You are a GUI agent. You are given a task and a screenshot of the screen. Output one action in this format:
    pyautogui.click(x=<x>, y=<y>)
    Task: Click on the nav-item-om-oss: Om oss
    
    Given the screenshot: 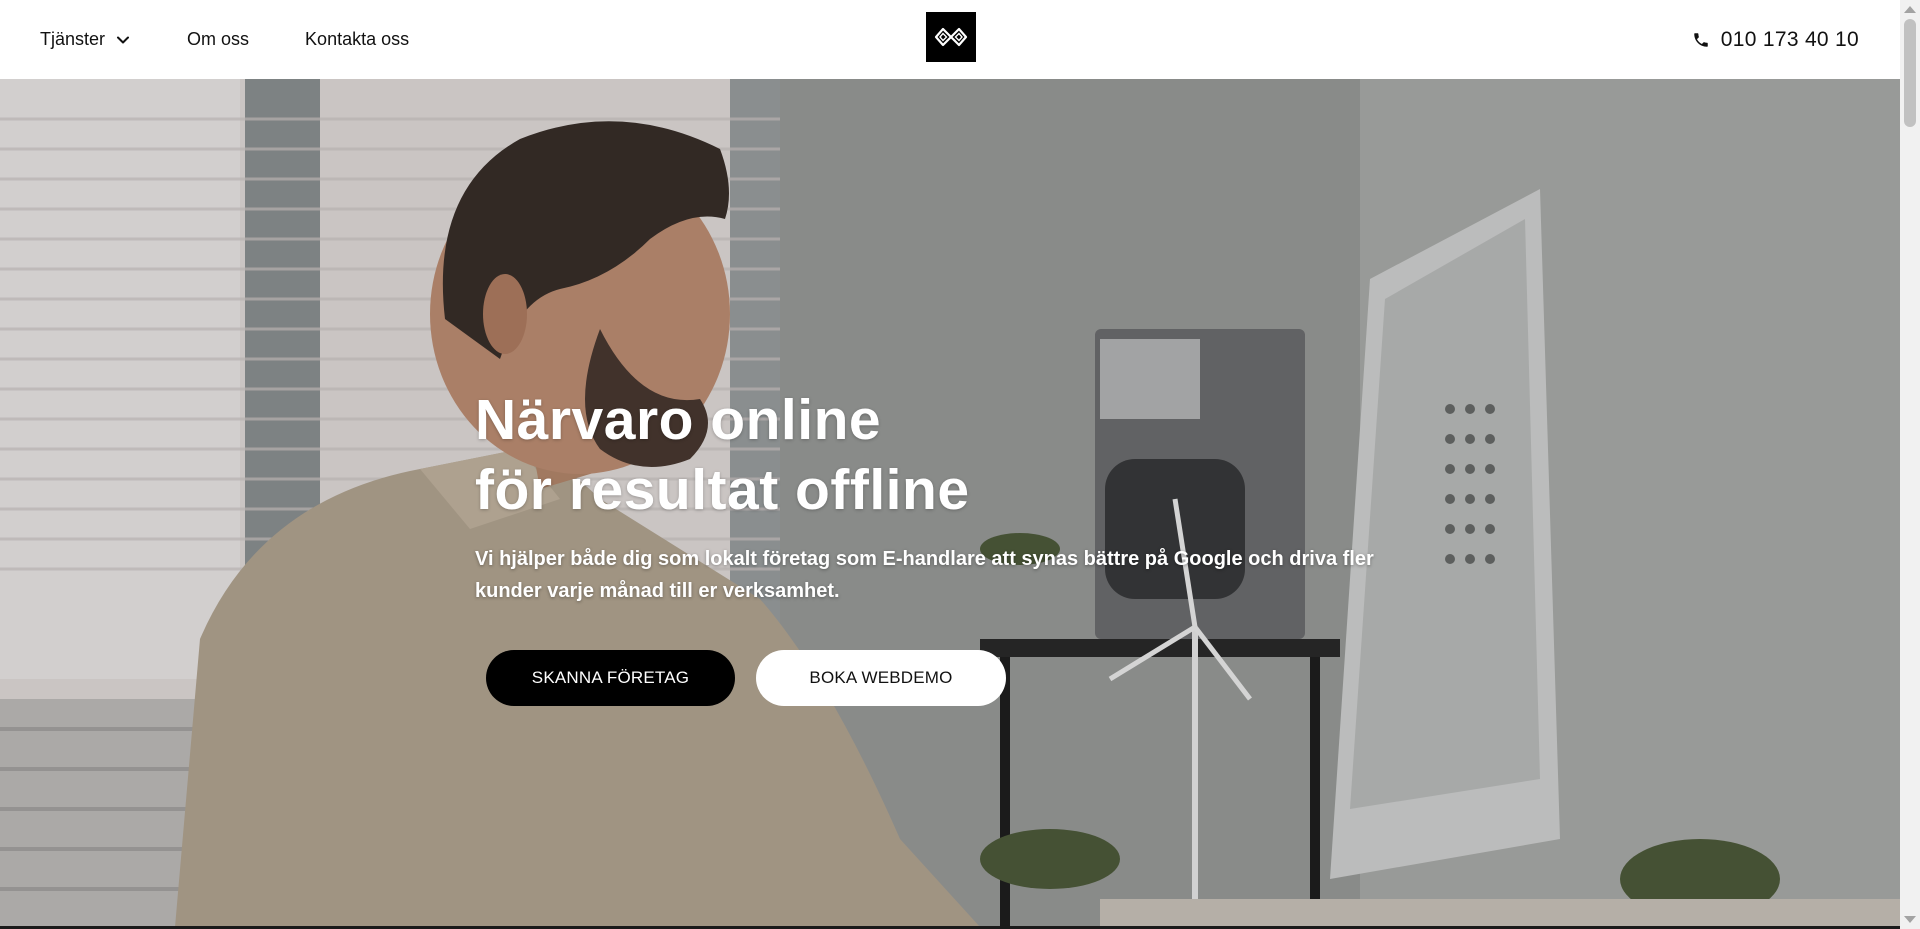 What is the action you would take?
    pyautogui.click(x=218, y=39)
    